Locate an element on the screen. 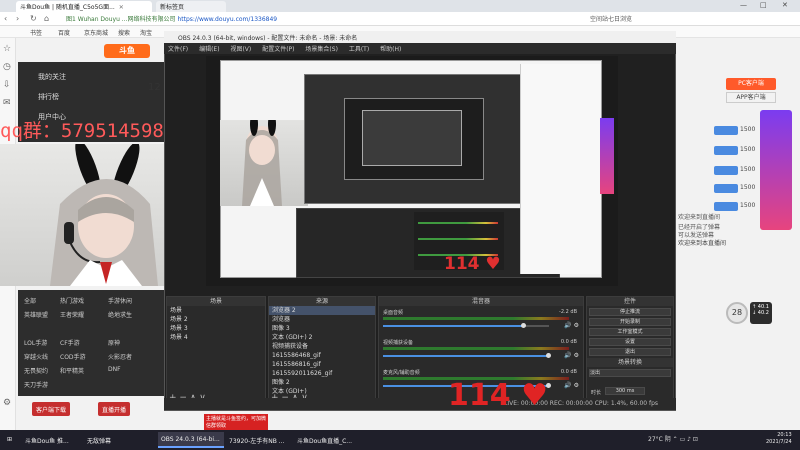 This screenshot has width=800, height=450. menu-item-follow: 我的关注 is located at coordinates (52, 77).